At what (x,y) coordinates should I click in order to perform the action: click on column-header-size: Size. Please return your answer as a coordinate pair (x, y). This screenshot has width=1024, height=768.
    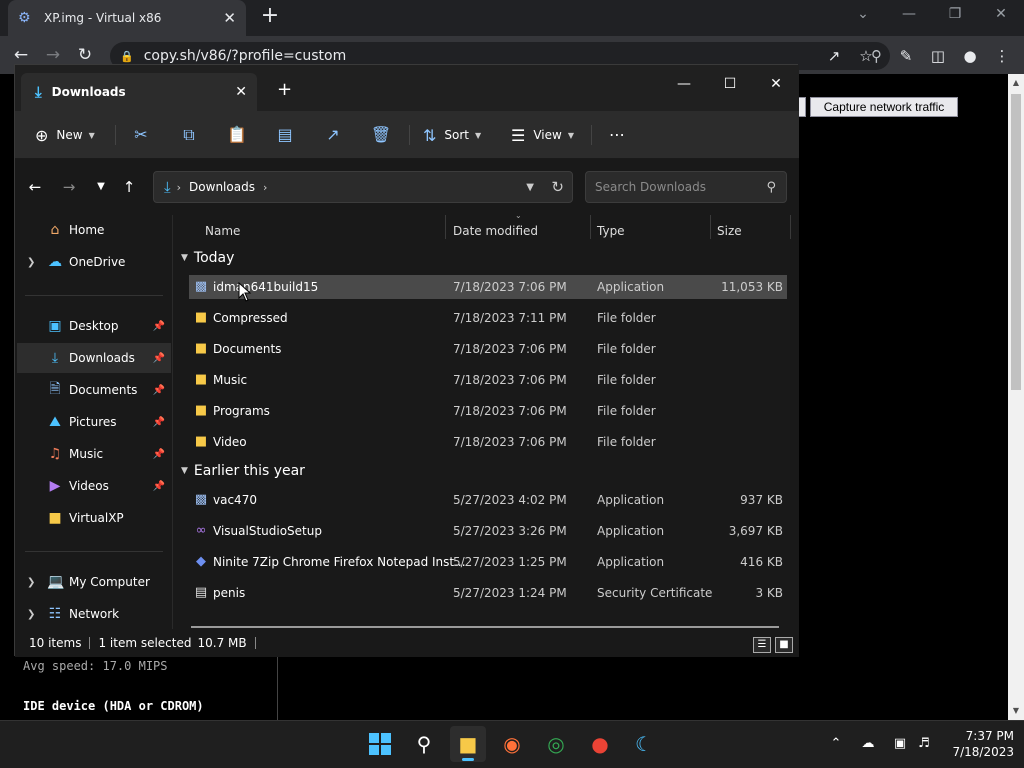
    Looking at the image, I should click on (729, 231).